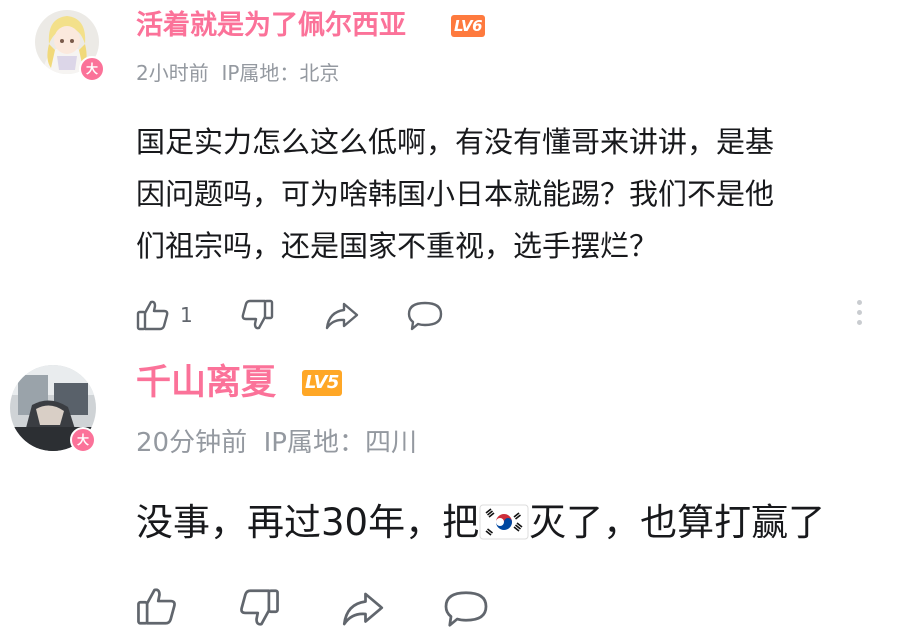 The height and width of the screenshot is (640, 898). What do you see at coordinates (192, 443) in the screenshot?
I see `timestamp: 20分钟前` at bounding box center [192, 443].